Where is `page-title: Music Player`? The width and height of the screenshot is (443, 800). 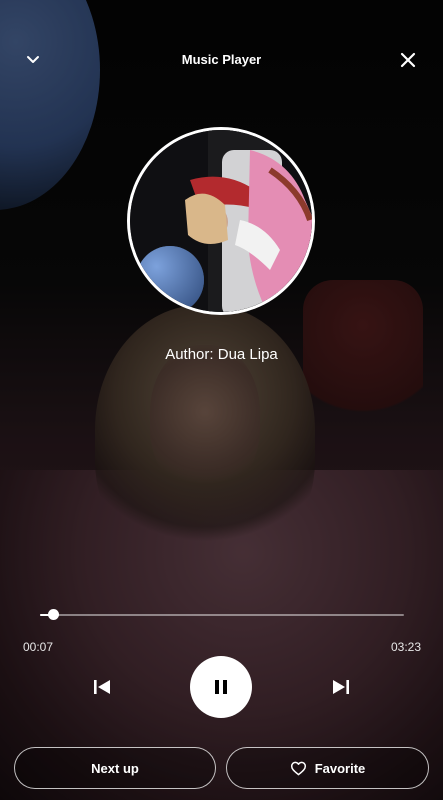 page-title: Music Player is located at coordinates (221, 59).